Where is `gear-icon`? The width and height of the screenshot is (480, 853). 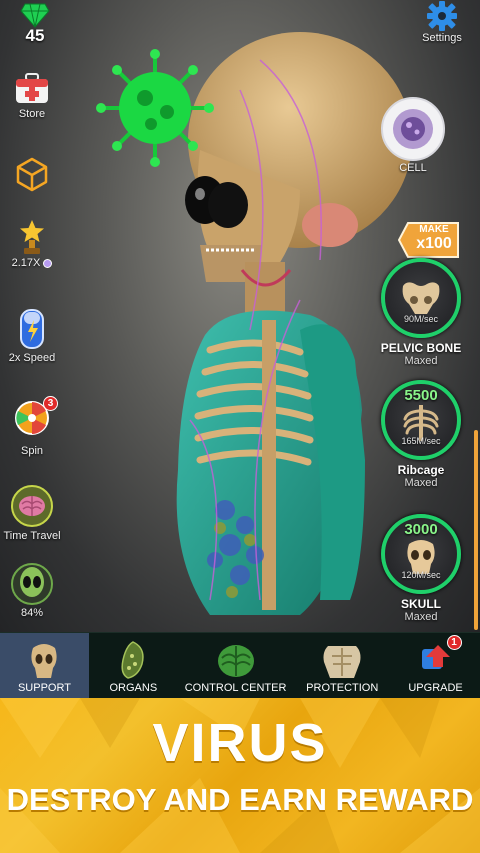 gear-icon is located at coordinates (442, 16).